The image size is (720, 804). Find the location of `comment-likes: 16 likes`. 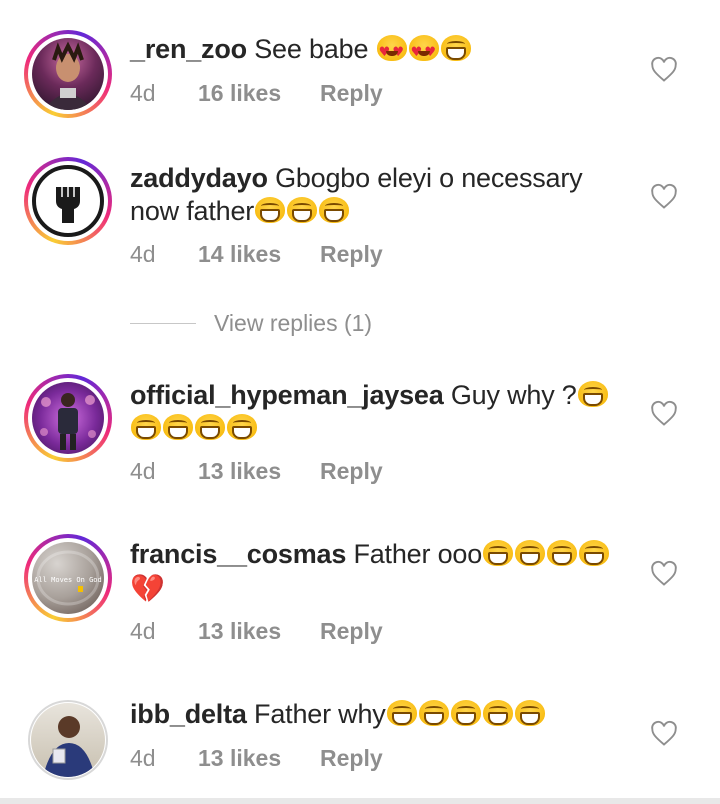

comment-likes: 16 likes is located at coordinates (259, 93).